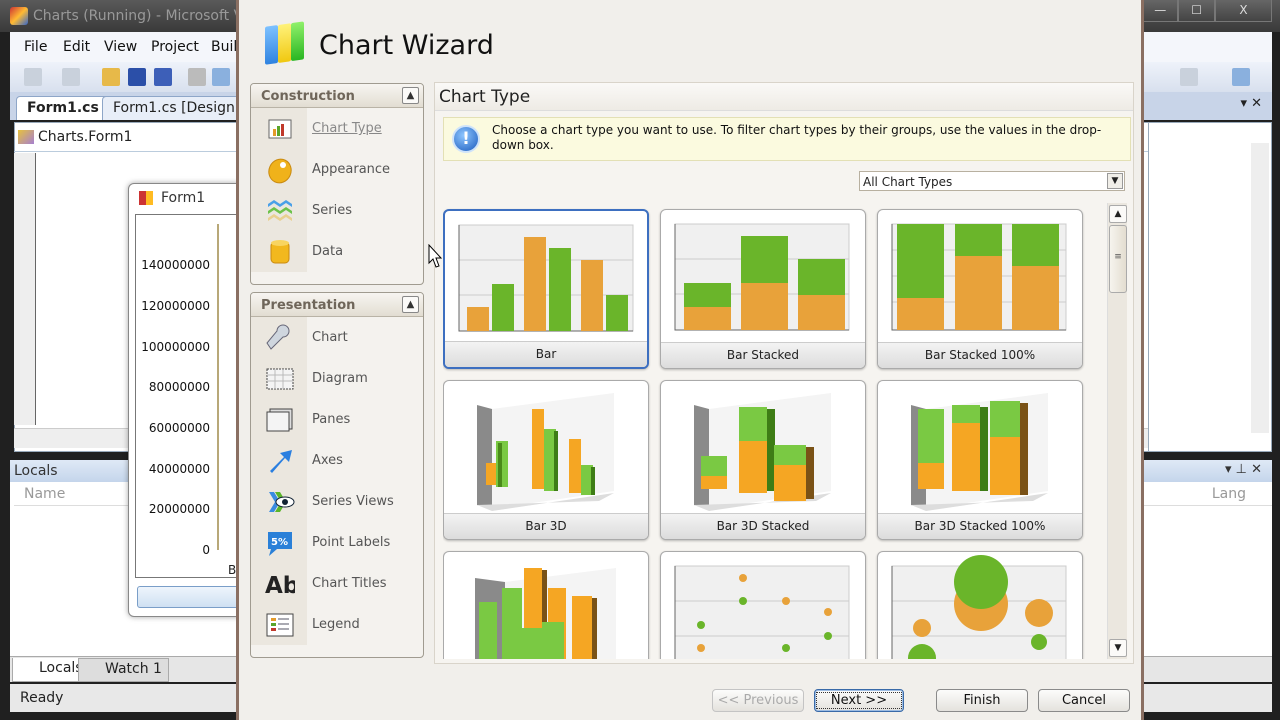 The width and height of the screenshot is (1280, 720). What do you see at coordinates (140, 16) in the screenshot?
I see `vs-window-title: Charts (Running) - Microsoft Vi` at bounding box center [140, 16].